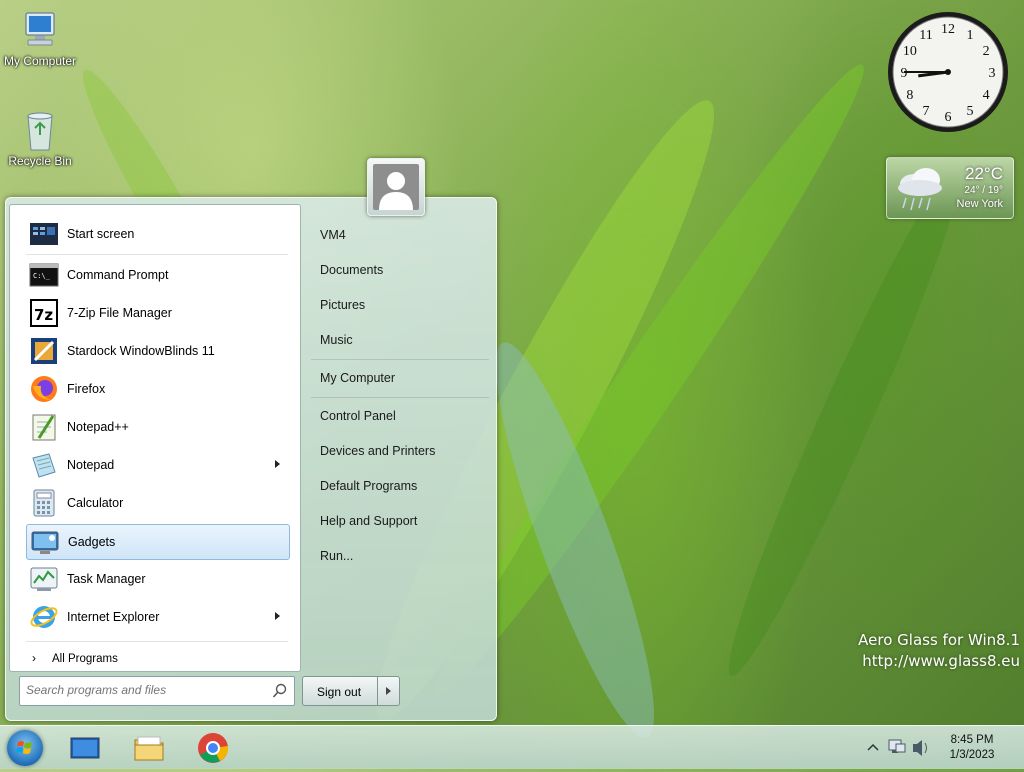 The image size is (1024, 772). What do you see at coordinates (86, 389) in the screenshot?
I see `program-label: Firefox` at bounding box center [86, 389].